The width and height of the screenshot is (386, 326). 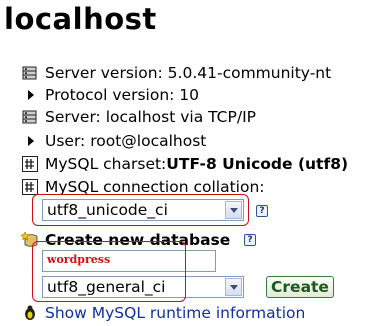 I want to click on server-row: Server: localhost via TCP/IP, so click(x=128, y=117).